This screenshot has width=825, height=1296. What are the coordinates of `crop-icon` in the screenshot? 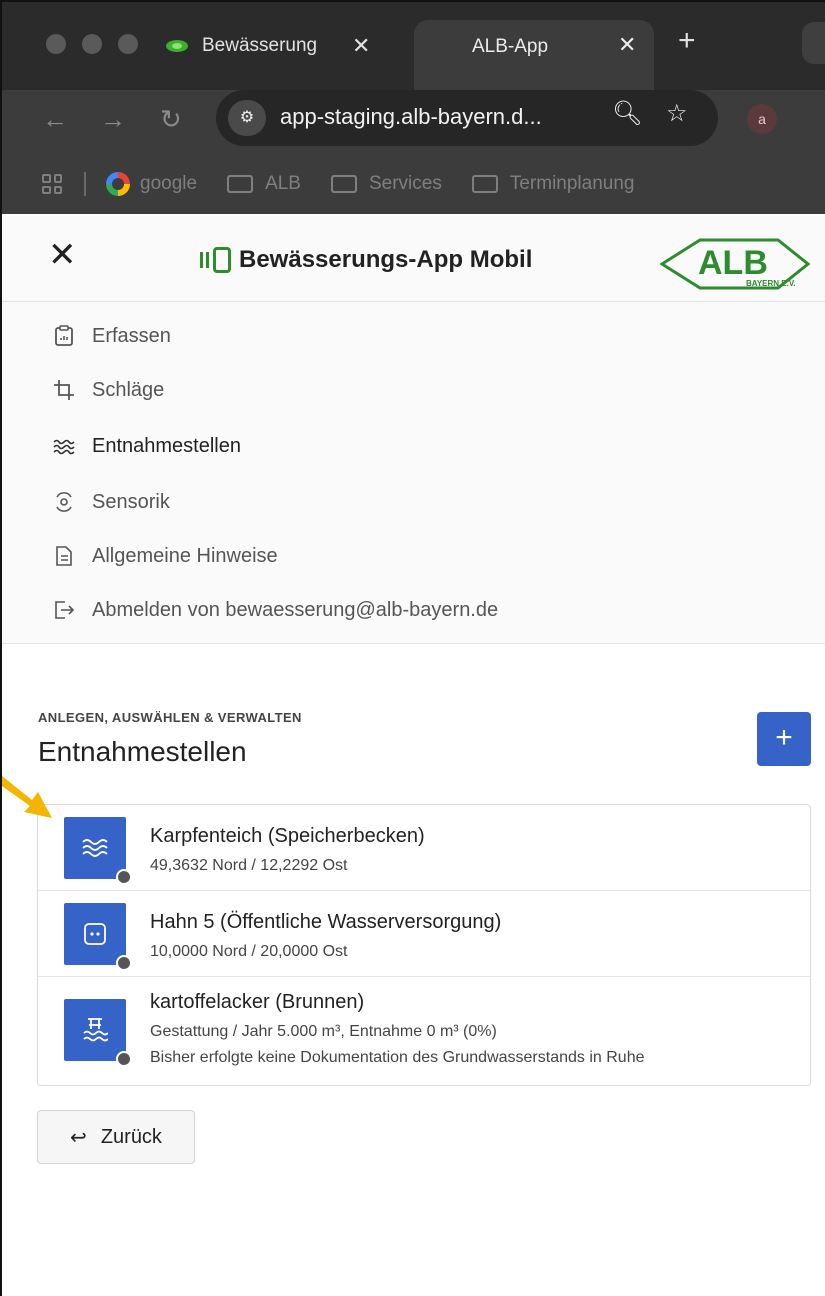 It's located at (64, 390).